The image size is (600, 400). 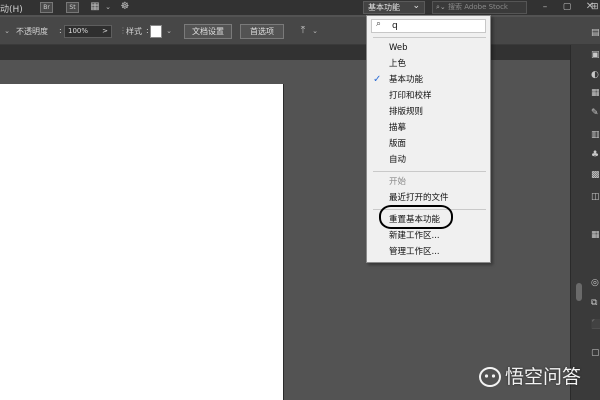 I want to click on panel-icon: ◫, so click(x=595, y=197).